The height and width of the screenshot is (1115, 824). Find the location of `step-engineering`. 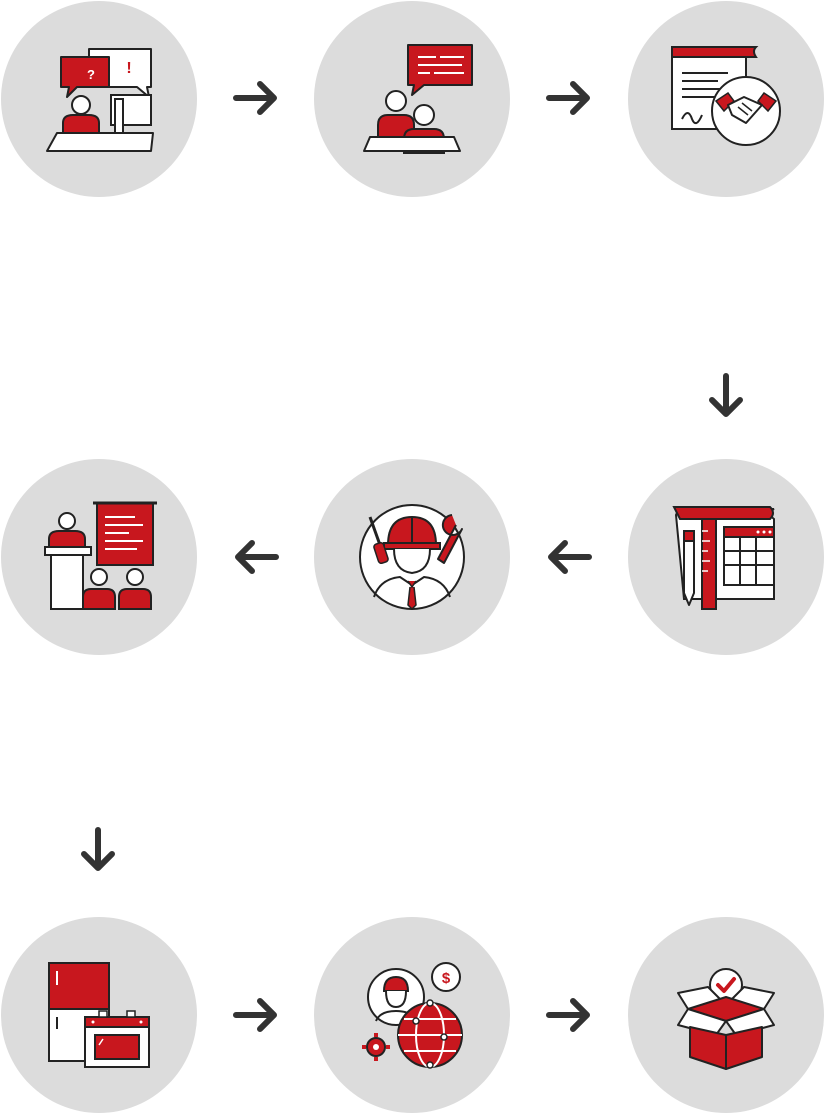

step-engineering is located at coordinates (412, 557).